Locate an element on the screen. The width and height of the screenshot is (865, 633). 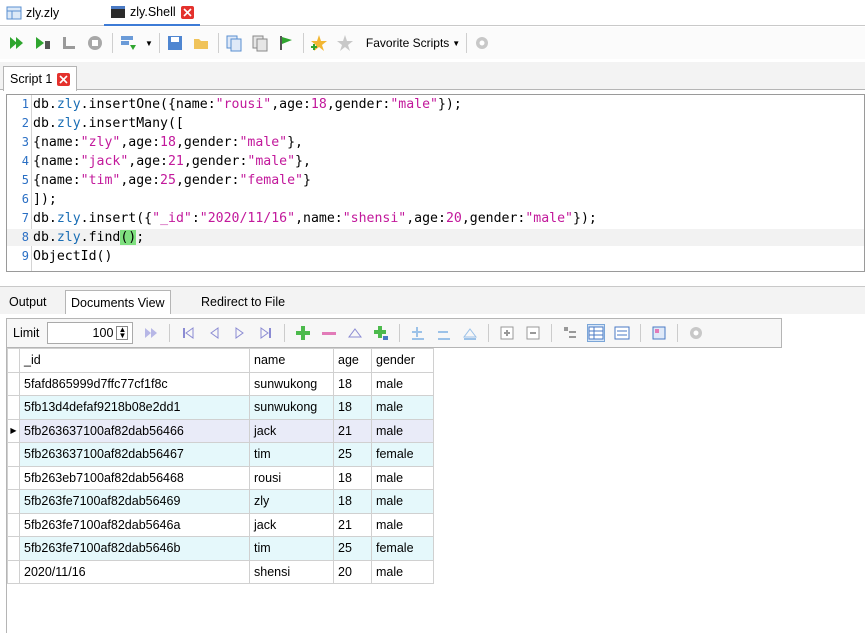
open-folder-icon is located at coordinates (201, 43).